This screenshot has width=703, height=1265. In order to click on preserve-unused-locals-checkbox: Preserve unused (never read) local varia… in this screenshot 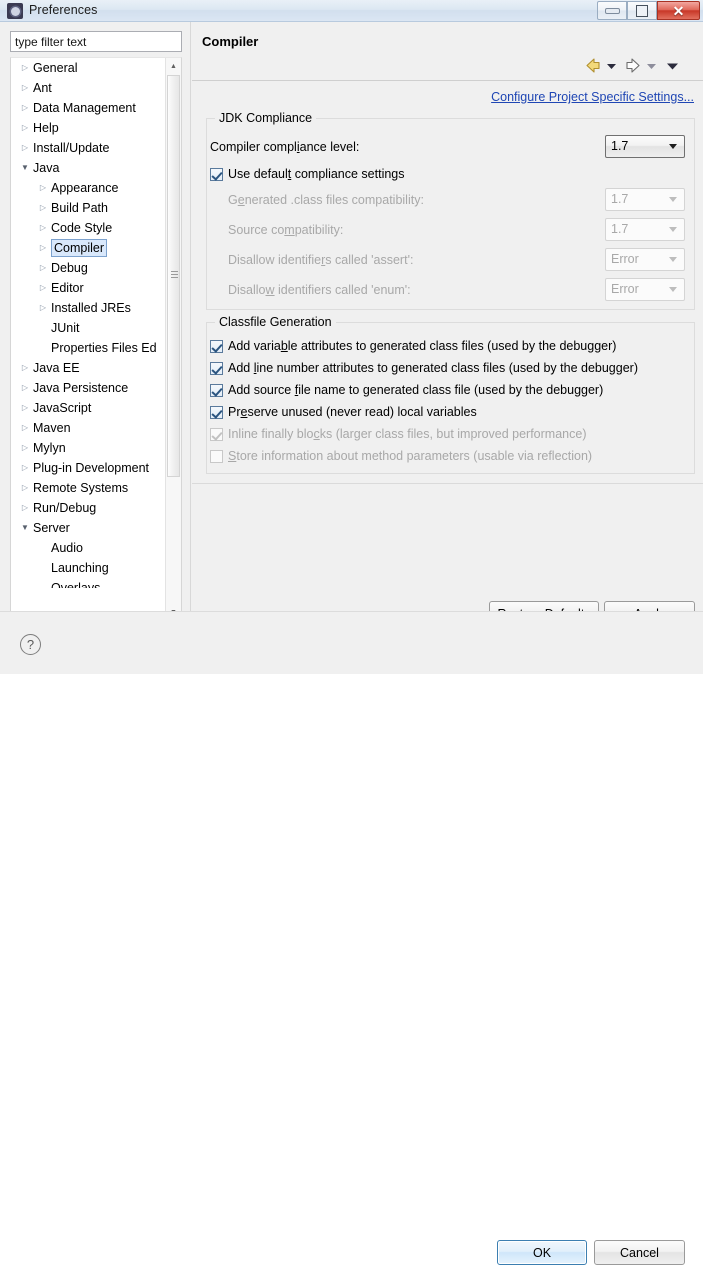, I will do `click(343, 412)`.